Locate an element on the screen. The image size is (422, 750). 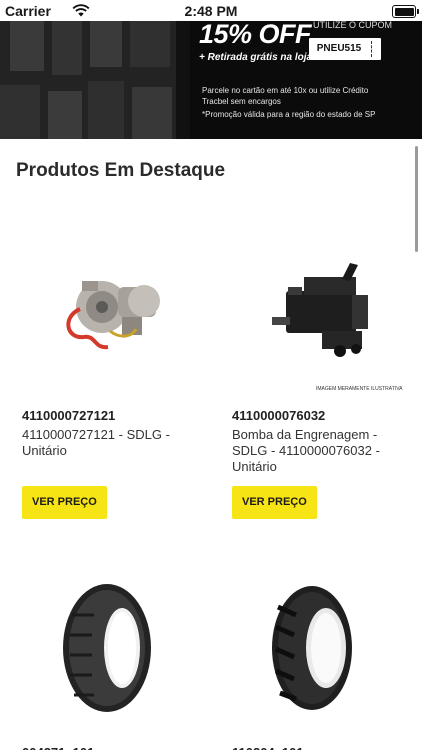
truck-tire-icon is located at coordinates (107, 648).